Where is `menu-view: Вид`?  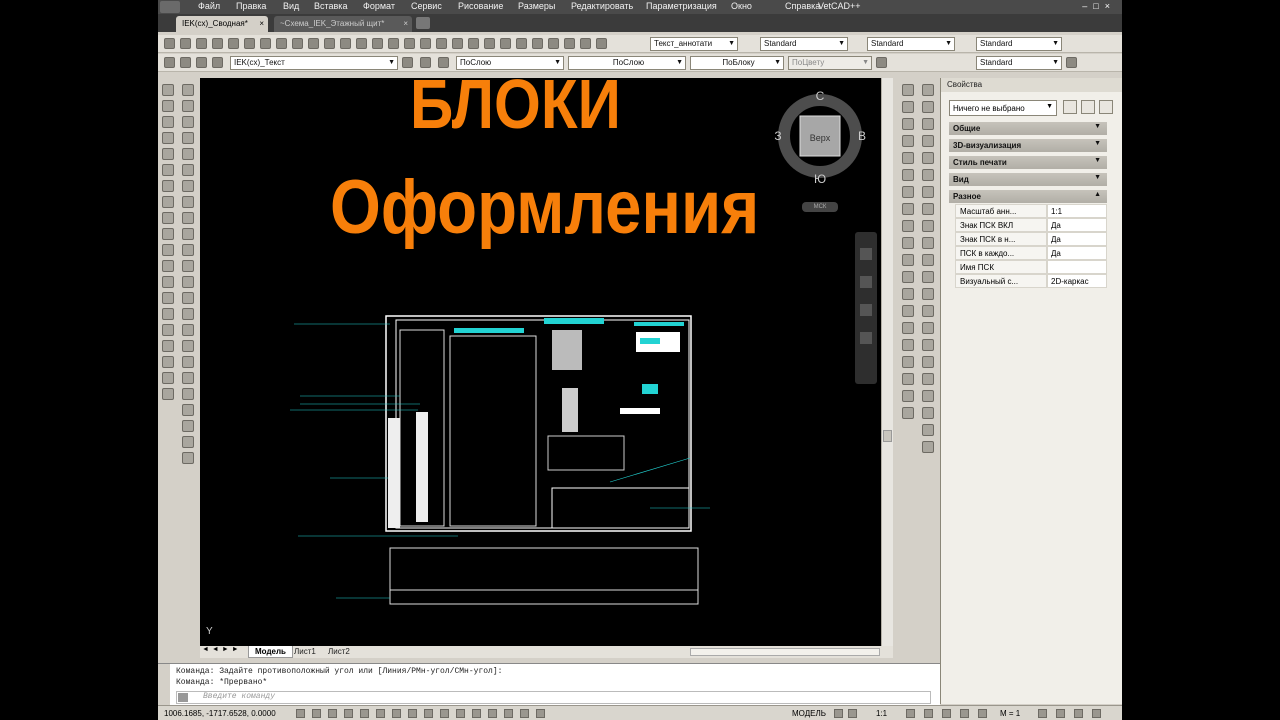
menu-view: Вид is located at coordinates (291, 6).